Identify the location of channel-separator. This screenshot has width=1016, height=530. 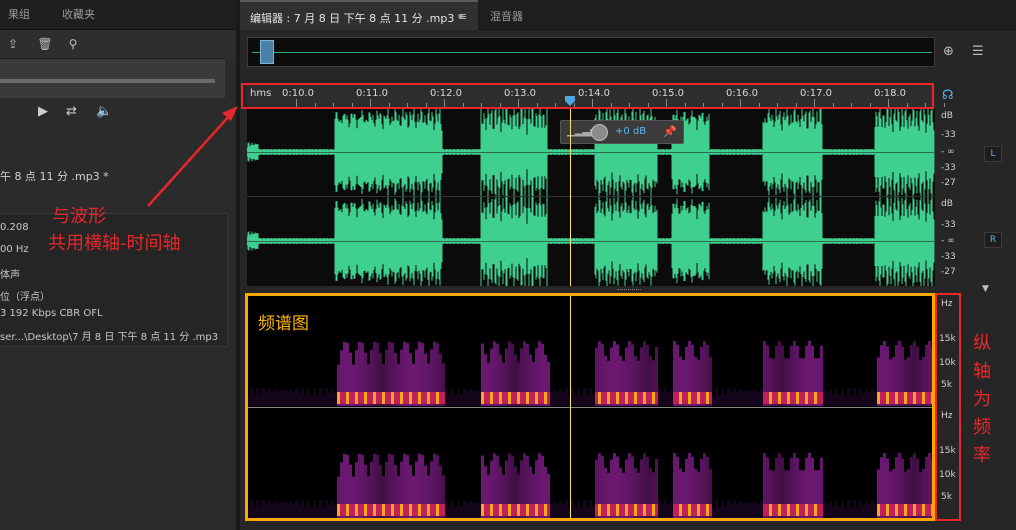
(591, 196).